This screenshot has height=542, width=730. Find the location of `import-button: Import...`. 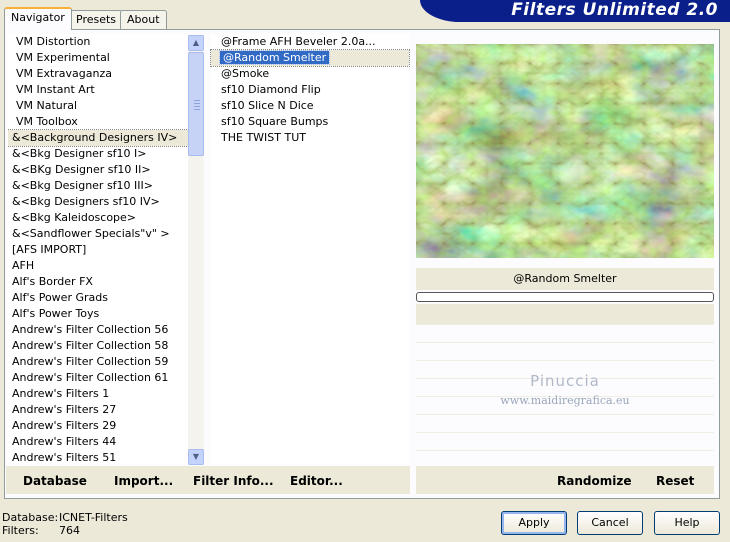

import-button: Import... is located at coordinates (143, 481).